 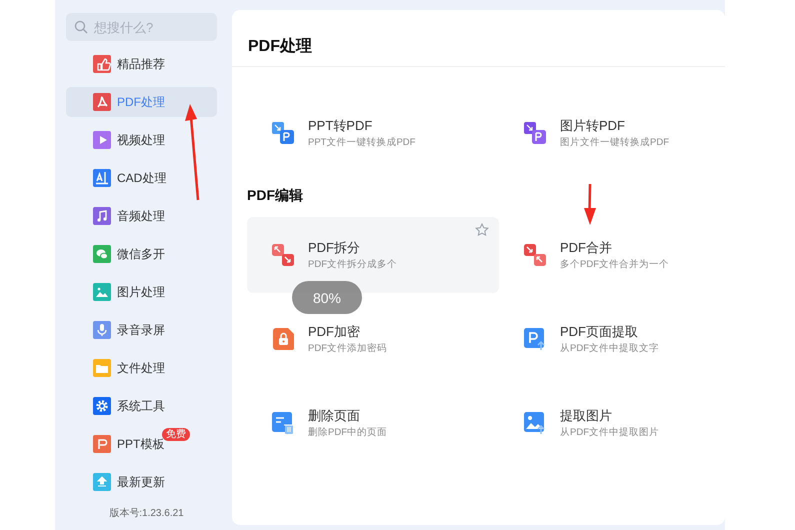 I want to click on section-heading: PDF编辑, so click(x=275, y=195).